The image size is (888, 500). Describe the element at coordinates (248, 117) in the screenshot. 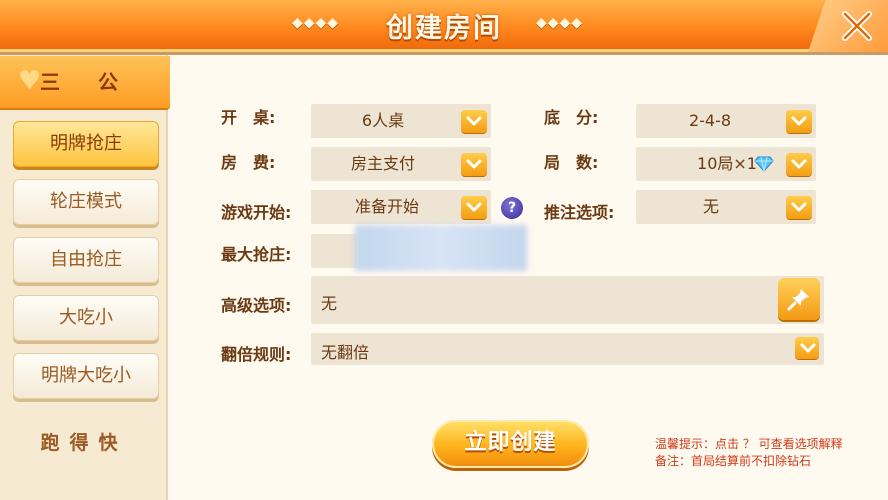

I see `table-label: 开 桌:` at that location.